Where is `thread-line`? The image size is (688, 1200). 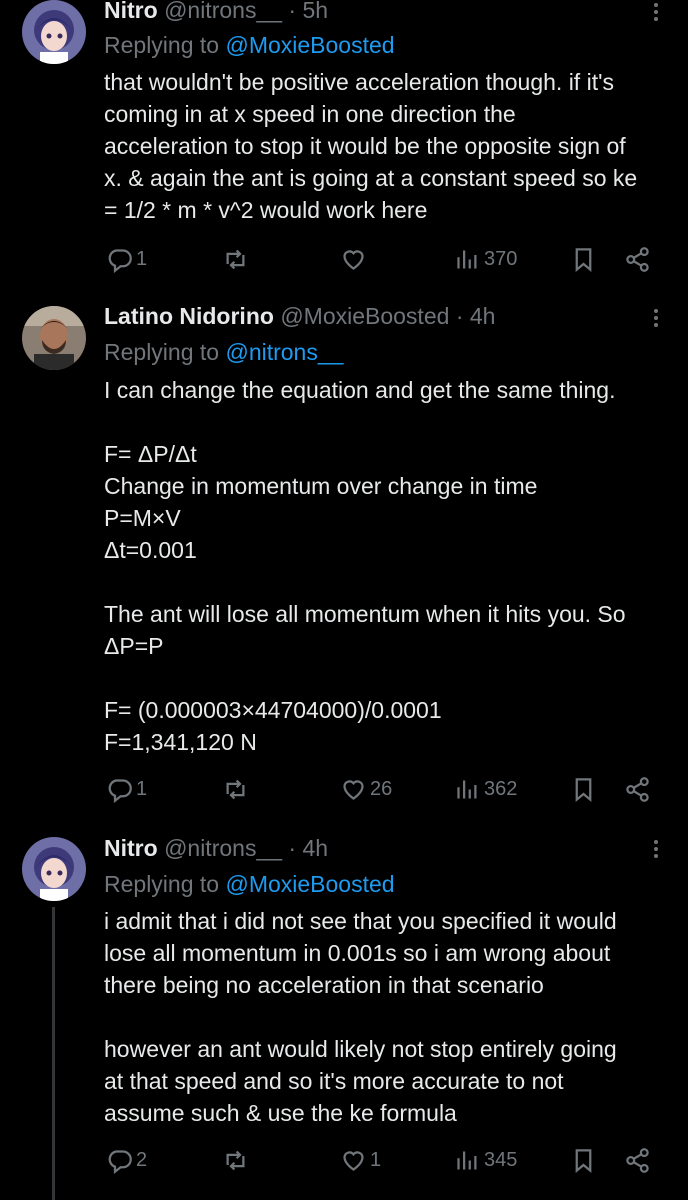 thread-line is located at coordinates (53, 1053).